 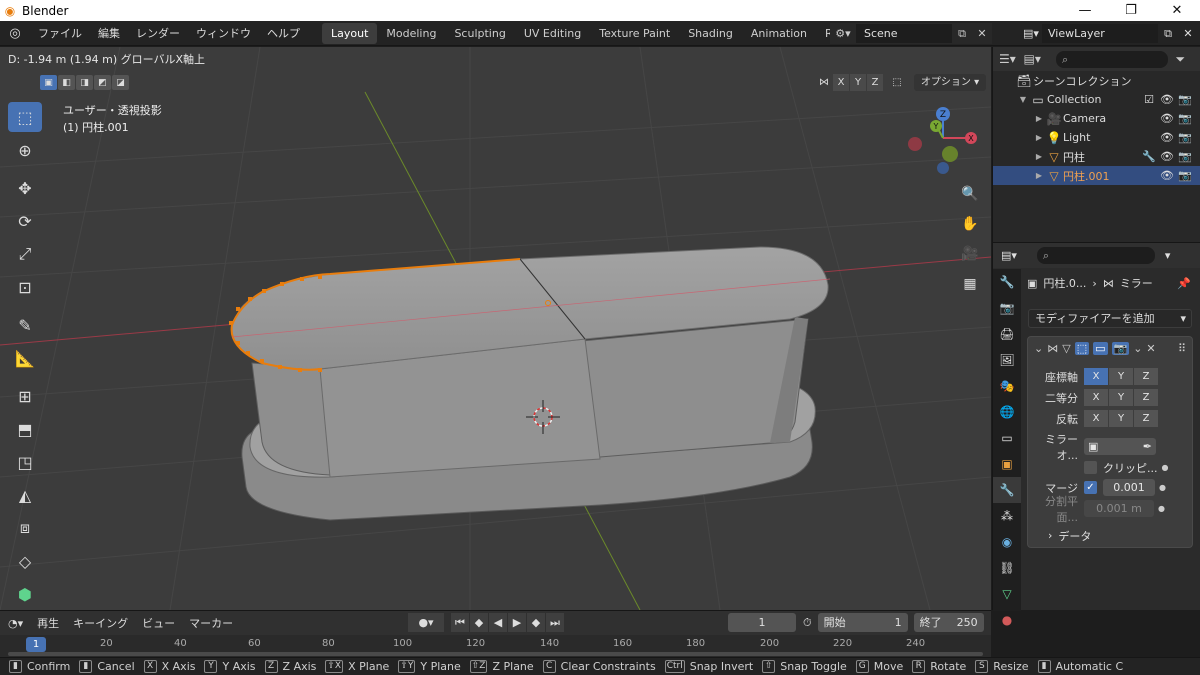 I want to click on navigation-gizmo: Z Y X, so click(x=943, y=142).